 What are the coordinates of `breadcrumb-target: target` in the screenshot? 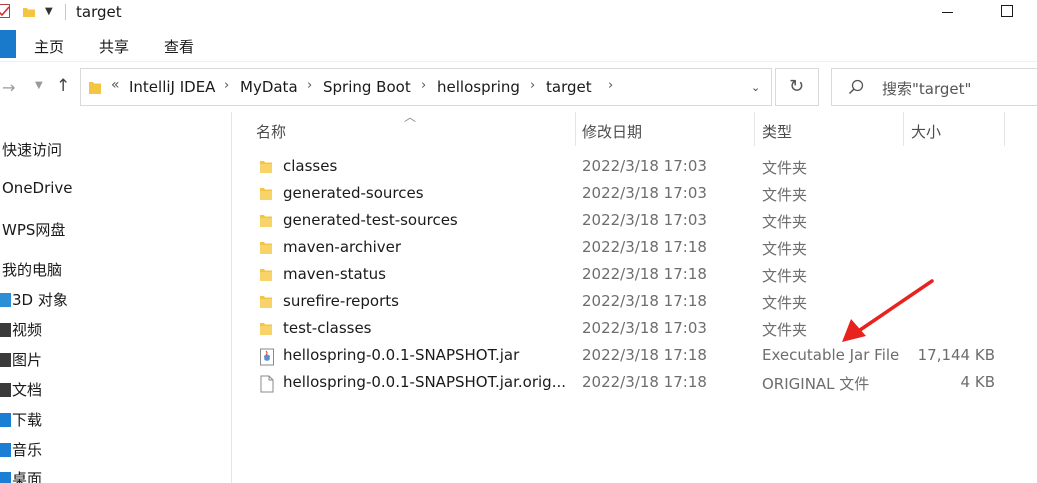 It's located at (569, 87).